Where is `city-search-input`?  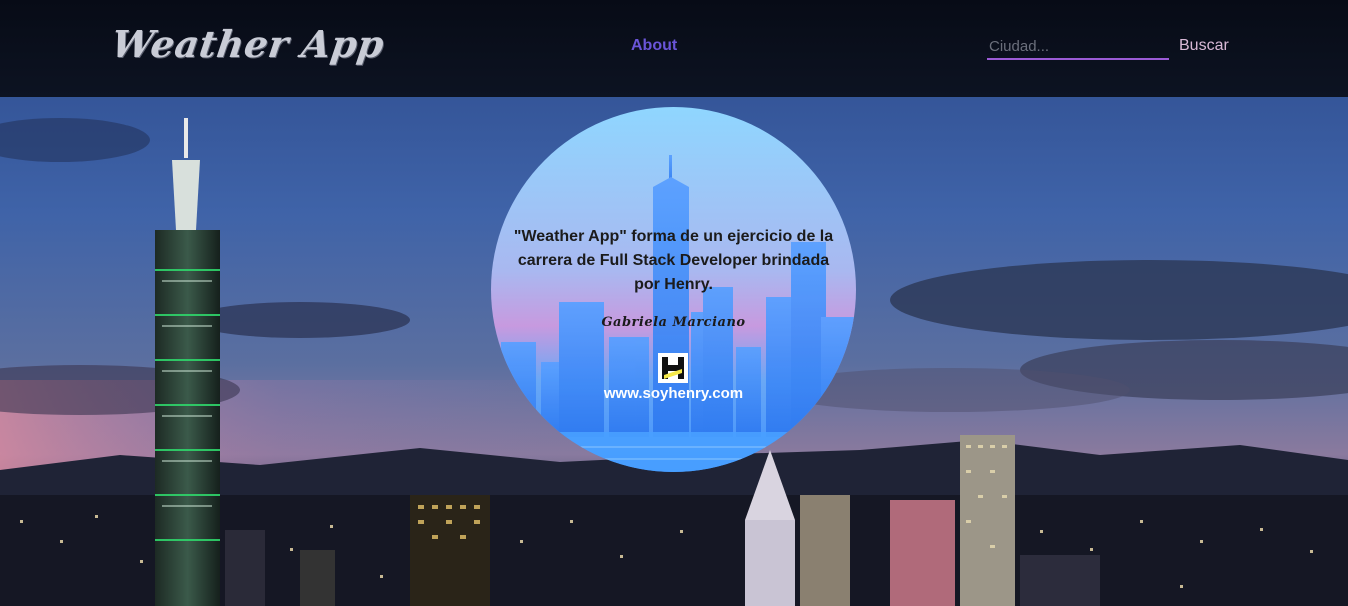
city-search-input is located at coordinates (1078, 47).